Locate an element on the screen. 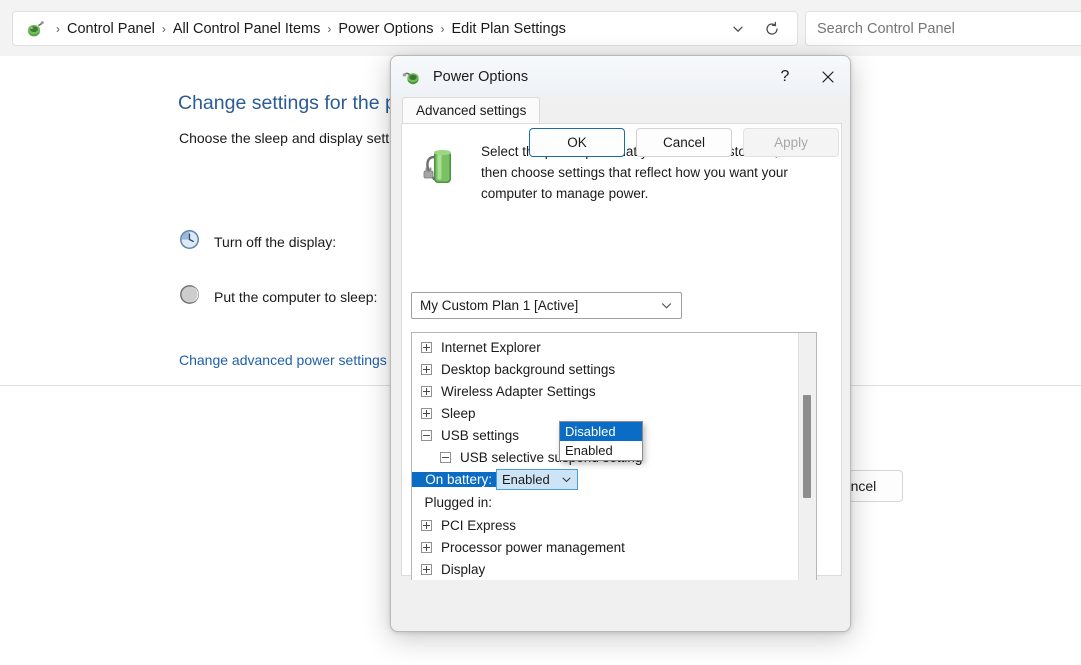  tree-item-label: Display is located at coordinates (463, 569).